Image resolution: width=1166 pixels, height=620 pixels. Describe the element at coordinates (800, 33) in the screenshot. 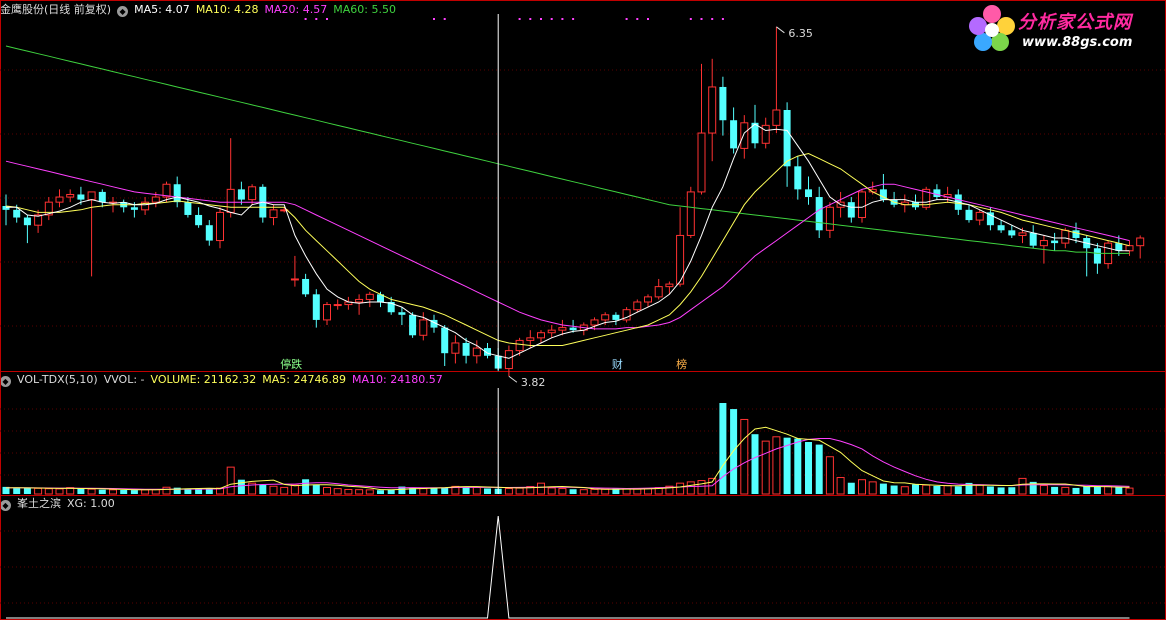

I see `high-price-label: 6.35` at that location.